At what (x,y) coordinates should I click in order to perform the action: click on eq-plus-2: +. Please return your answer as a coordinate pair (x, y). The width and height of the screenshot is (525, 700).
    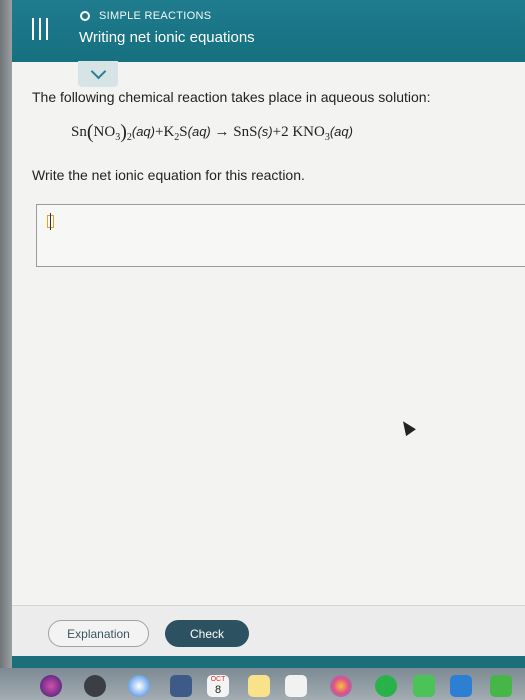
    Looking at the image, I should click on (277, 132).